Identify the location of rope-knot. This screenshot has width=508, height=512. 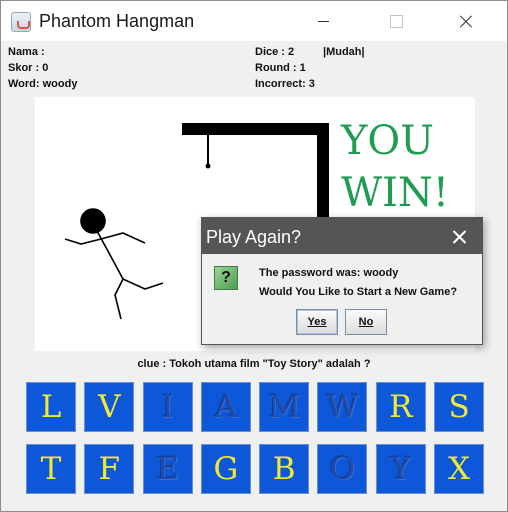
(208, 166).